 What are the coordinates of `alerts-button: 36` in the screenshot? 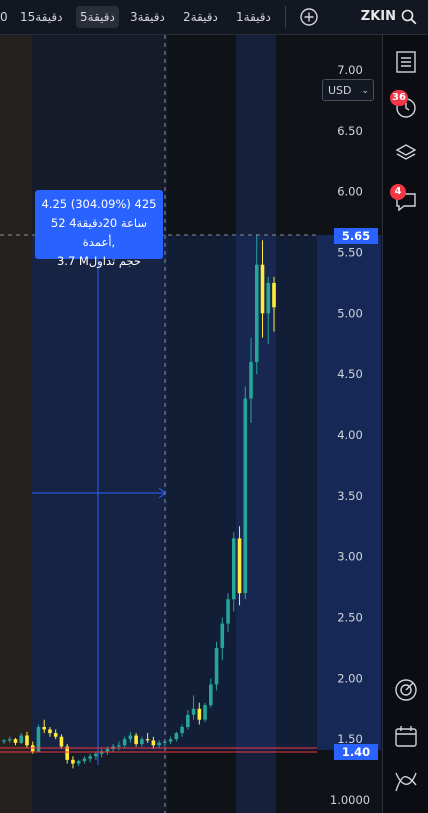 It's located at (405, 105).